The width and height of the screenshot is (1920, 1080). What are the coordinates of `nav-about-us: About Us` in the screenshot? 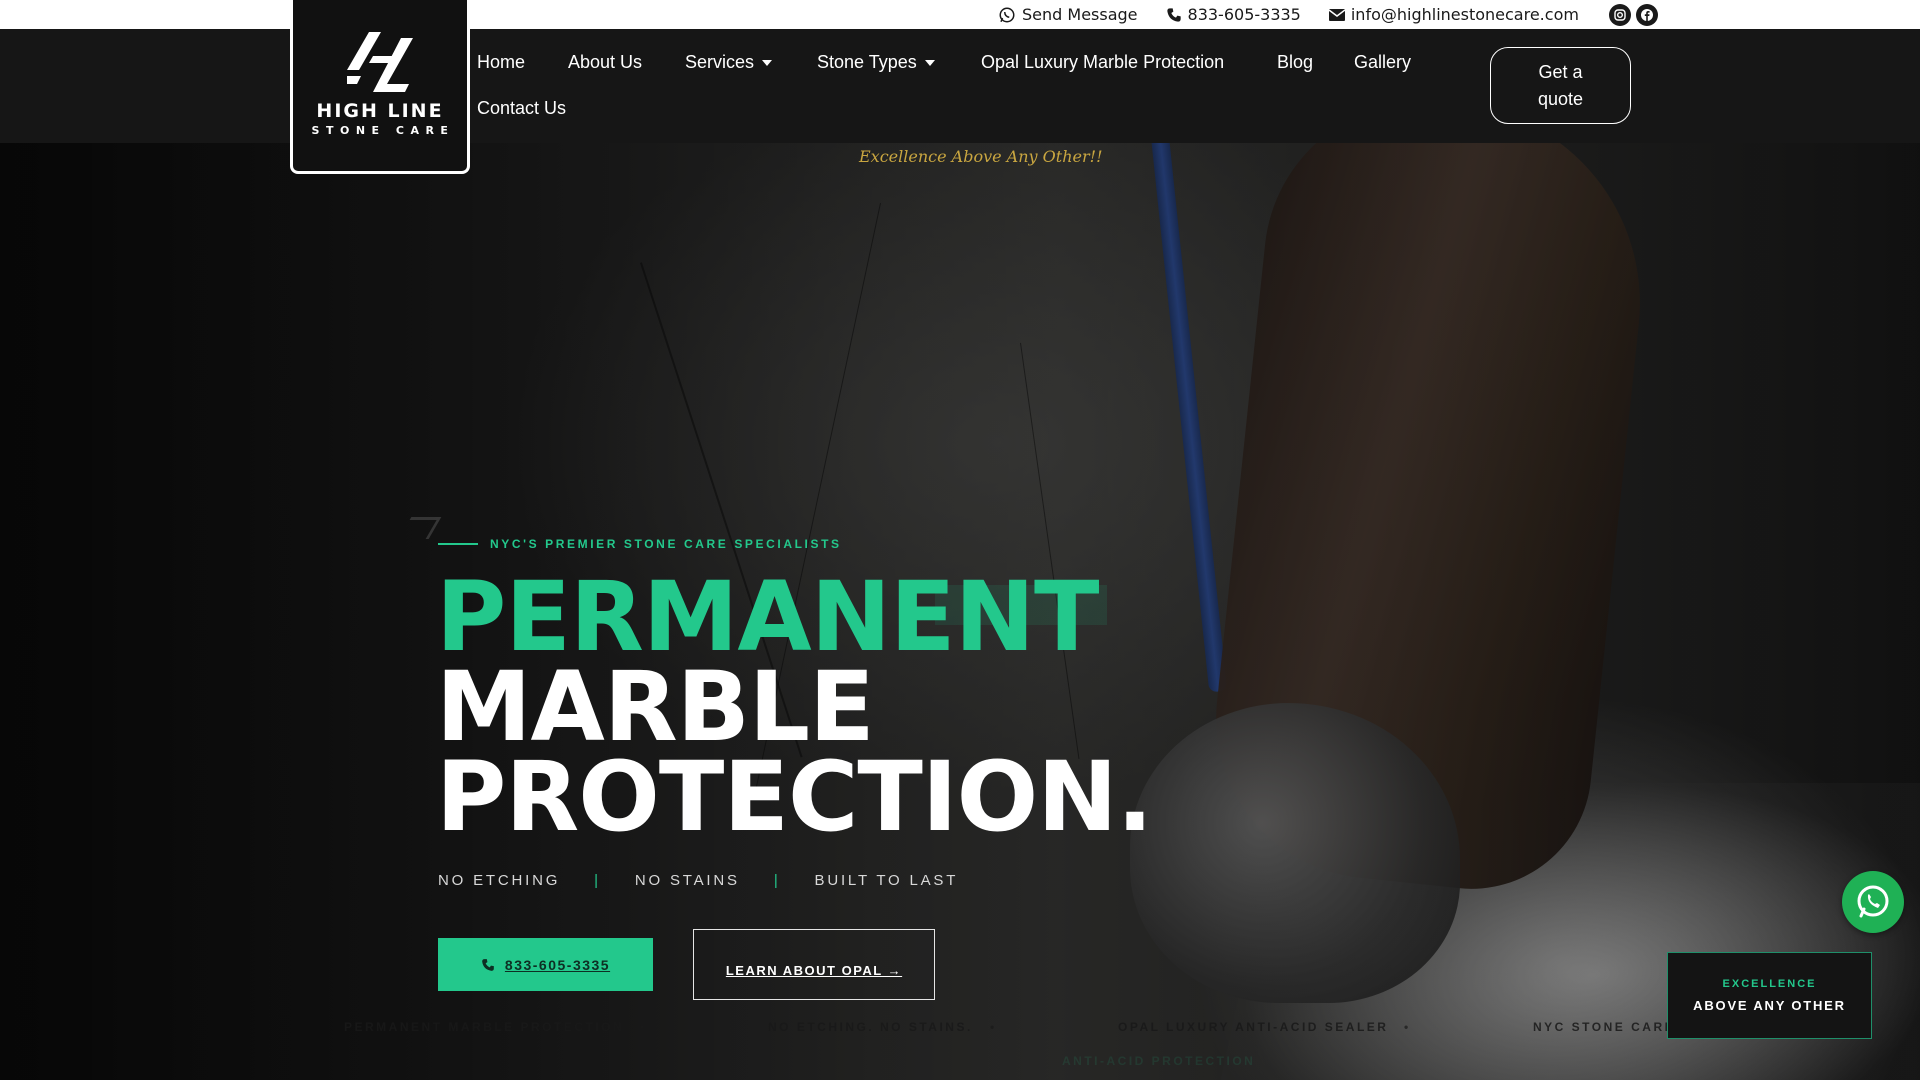 It's located at (605, 62).